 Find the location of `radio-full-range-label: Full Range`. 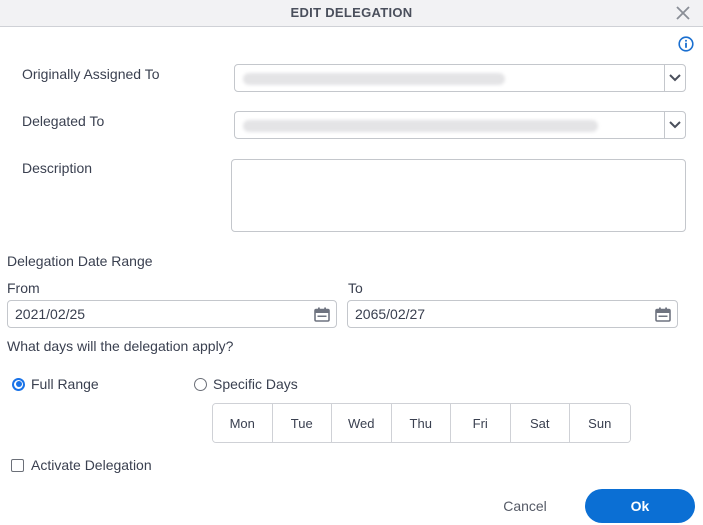

radio-full-range-label: Full Range is located at coordinates (65, 384).